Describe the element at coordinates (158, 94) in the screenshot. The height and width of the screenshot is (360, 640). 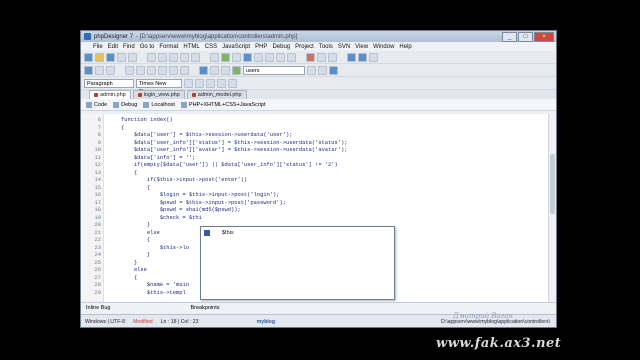
I see `file-tab: login_view.php` at that location.